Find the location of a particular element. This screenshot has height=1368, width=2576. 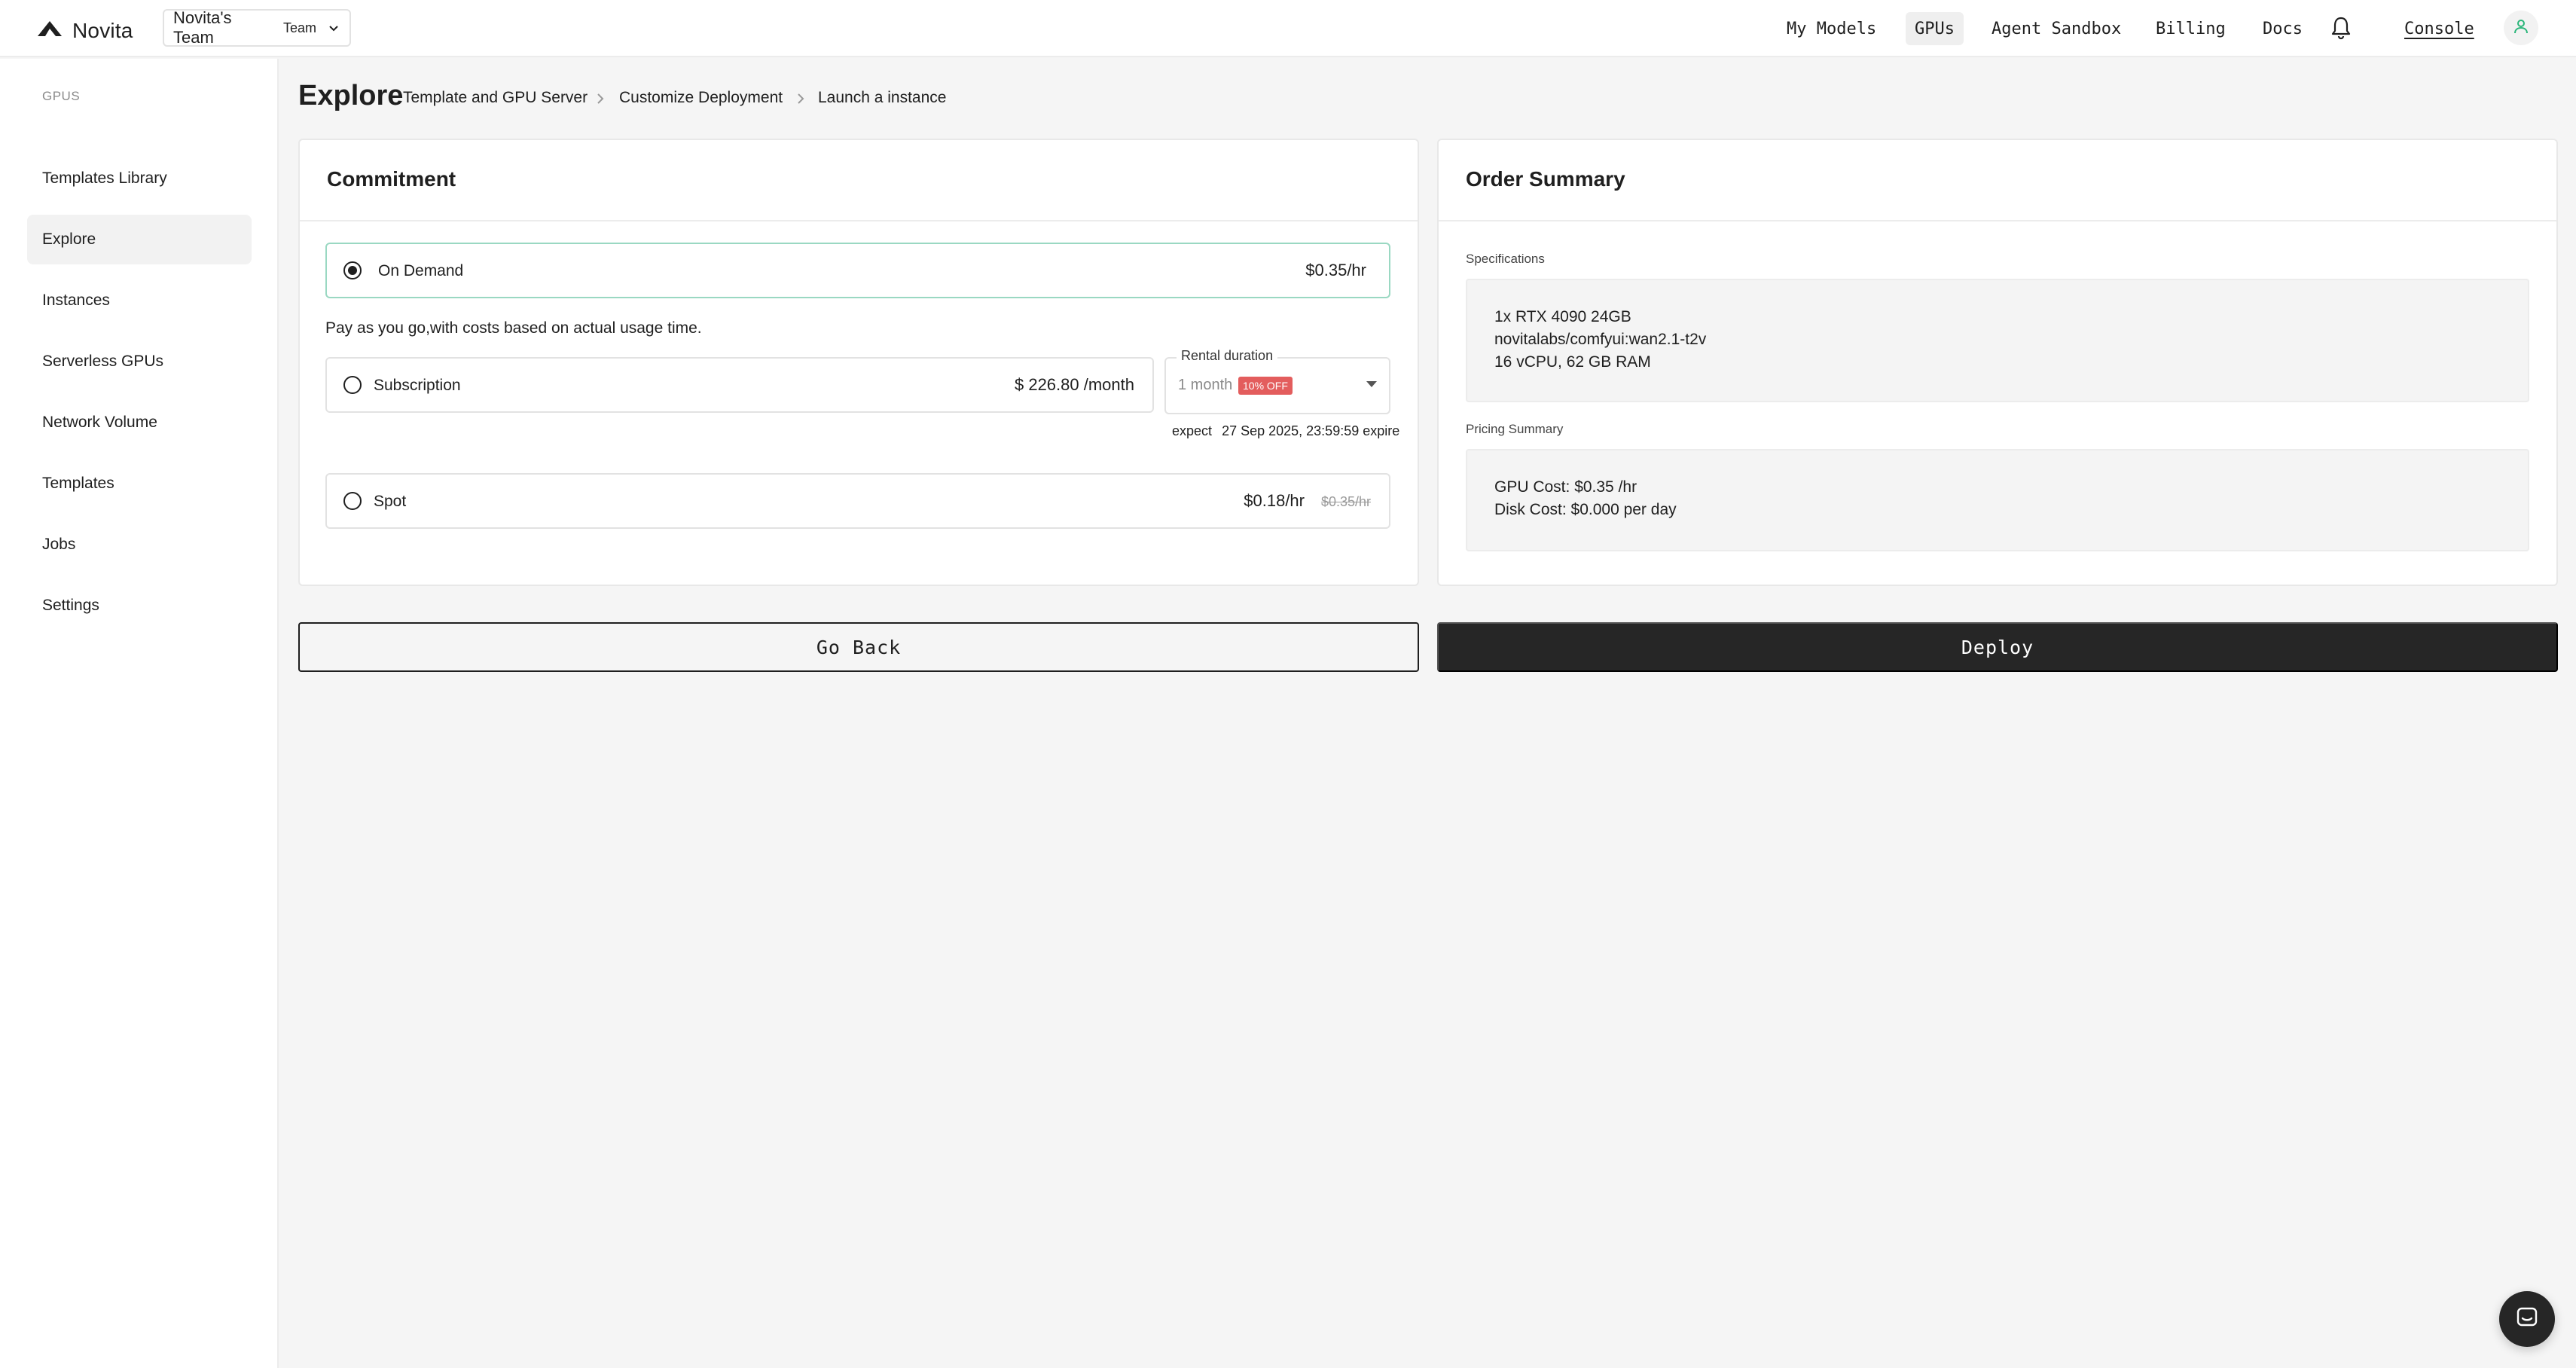

caret-down-icon is located at coordinates (1372, 384).